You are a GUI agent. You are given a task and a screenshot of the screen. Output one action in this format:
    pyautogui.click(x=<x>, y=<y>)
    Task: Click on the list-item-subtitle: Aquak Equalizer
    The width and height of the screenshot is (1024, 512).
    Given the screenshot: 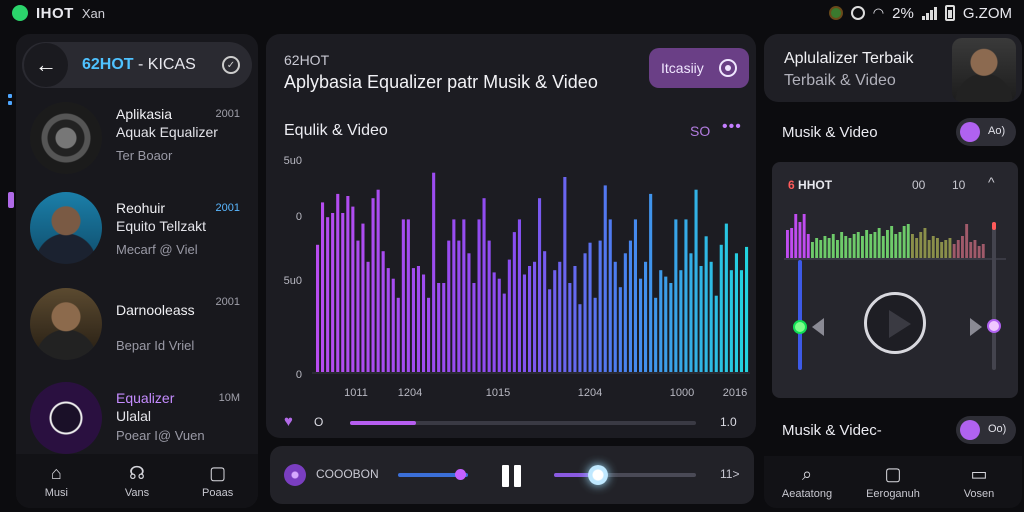 What is the action you would take?
    pyautogui.click(x=167, y=132)
    